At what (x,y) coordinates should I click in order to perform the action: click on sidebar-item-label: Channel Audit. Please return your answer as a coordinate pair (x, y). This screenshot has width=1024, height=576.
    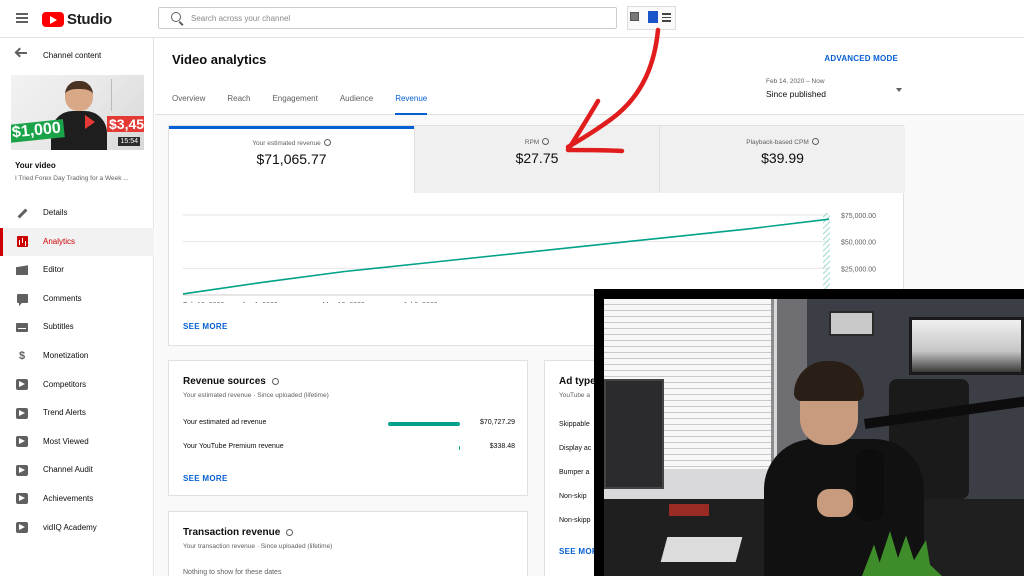
    Looking at the image, I should click on (68, 470).